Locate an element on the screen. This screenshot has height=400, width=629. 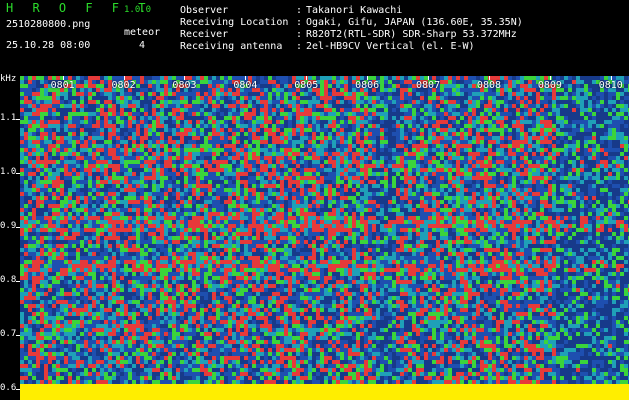
meteor-label: meteor is located at coordinates (142, 32).